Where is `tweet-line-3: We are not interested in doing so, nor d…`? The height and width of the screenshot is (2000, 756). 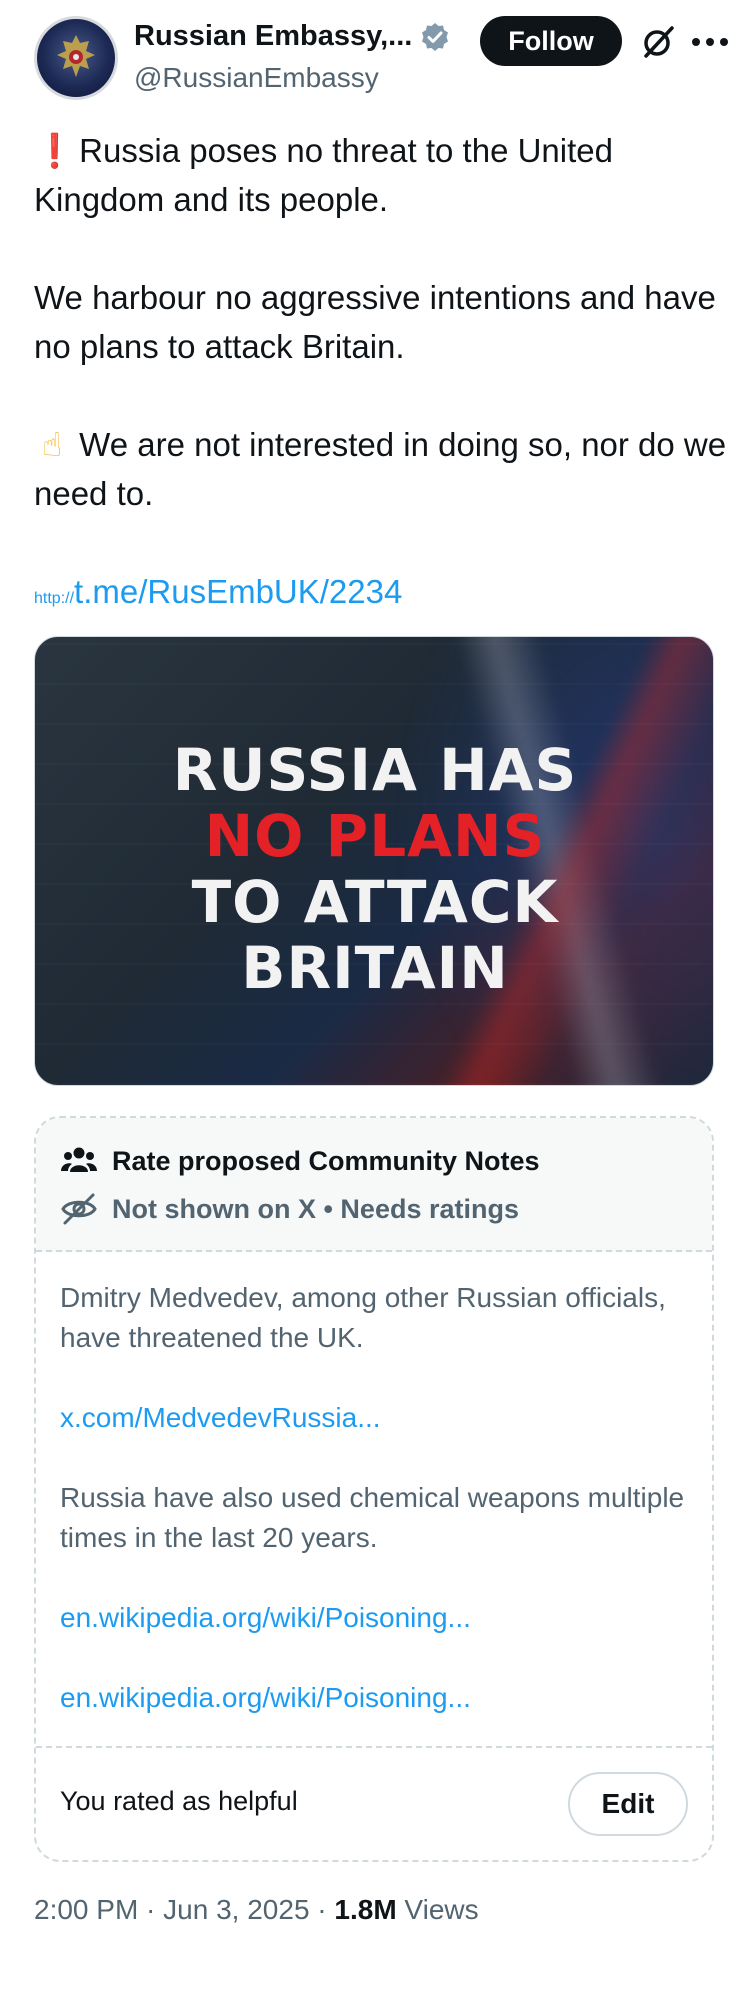
tweet-line-3: We are not interested in doing so, nor d… is located at coordinates (380, 469).